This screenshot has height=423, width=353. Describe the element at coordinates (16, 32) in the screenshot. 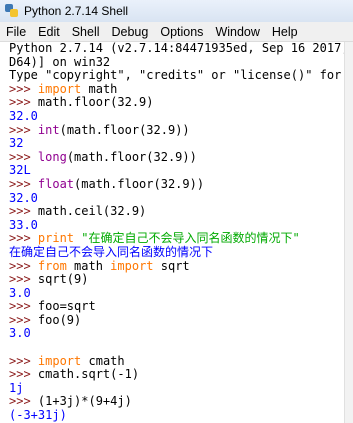

I see `menu-file: File` at that location.